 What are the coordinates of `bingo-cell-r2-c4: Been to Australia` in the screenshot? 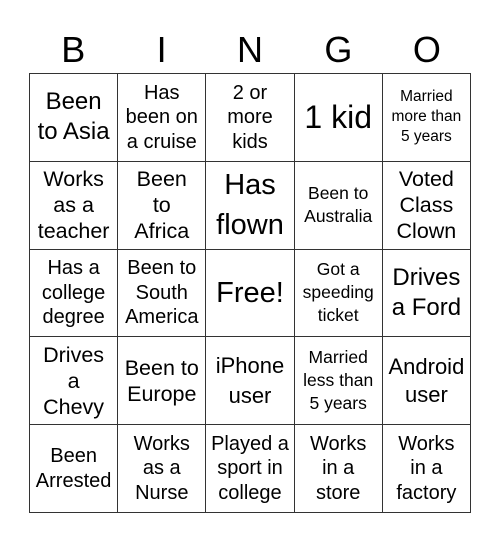 It's located at (338, 205).